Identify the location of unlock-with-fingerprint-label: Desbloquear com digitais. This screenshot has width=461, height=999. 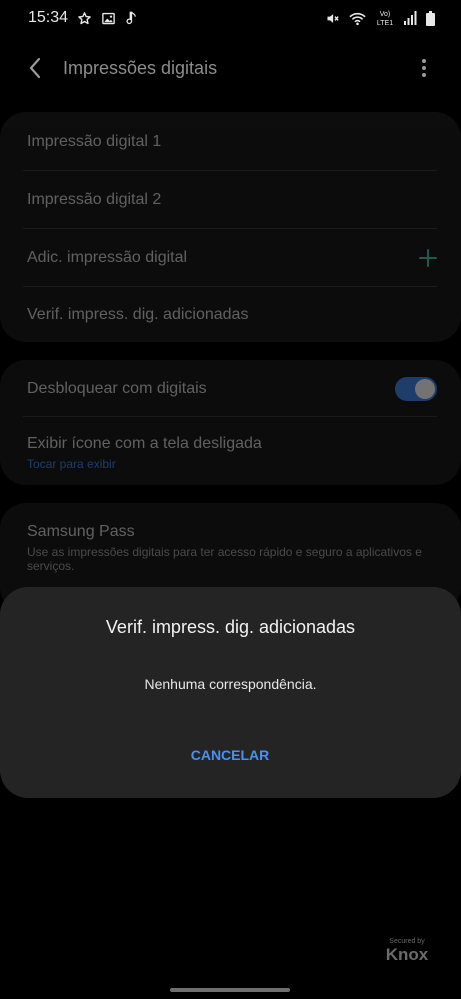
(117, 388).